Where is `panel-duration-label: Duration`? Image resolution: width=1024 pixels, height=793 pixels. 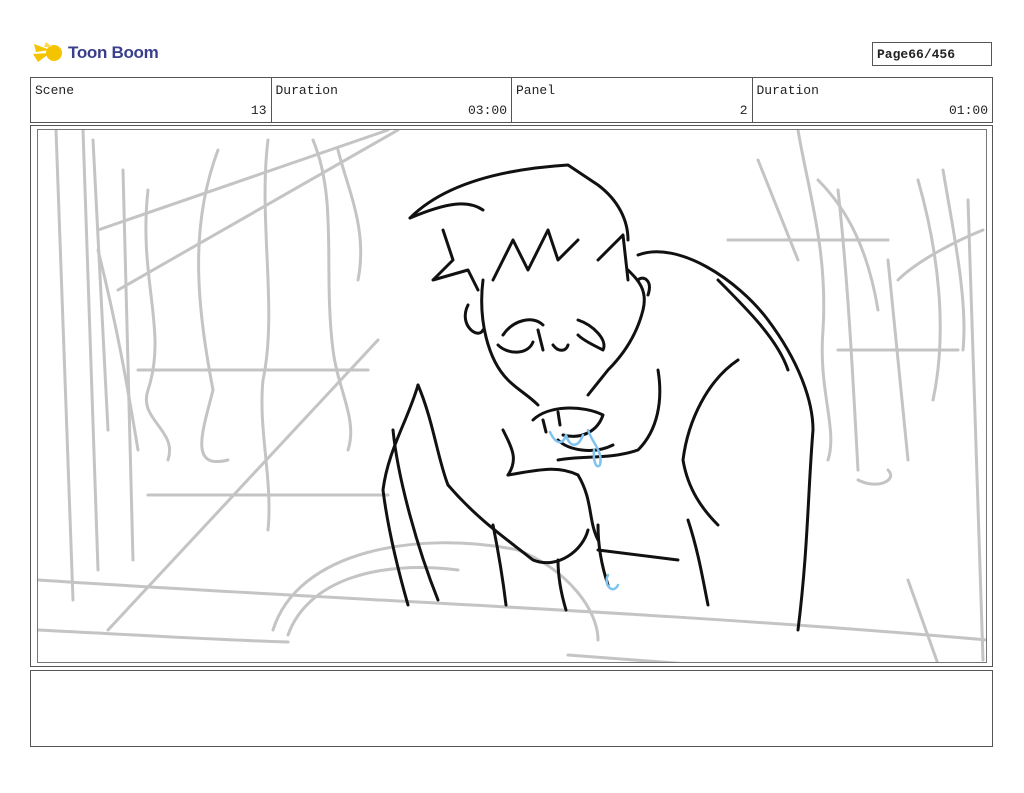 panel-duration-label: Duration is located at coordinates (787, 90).